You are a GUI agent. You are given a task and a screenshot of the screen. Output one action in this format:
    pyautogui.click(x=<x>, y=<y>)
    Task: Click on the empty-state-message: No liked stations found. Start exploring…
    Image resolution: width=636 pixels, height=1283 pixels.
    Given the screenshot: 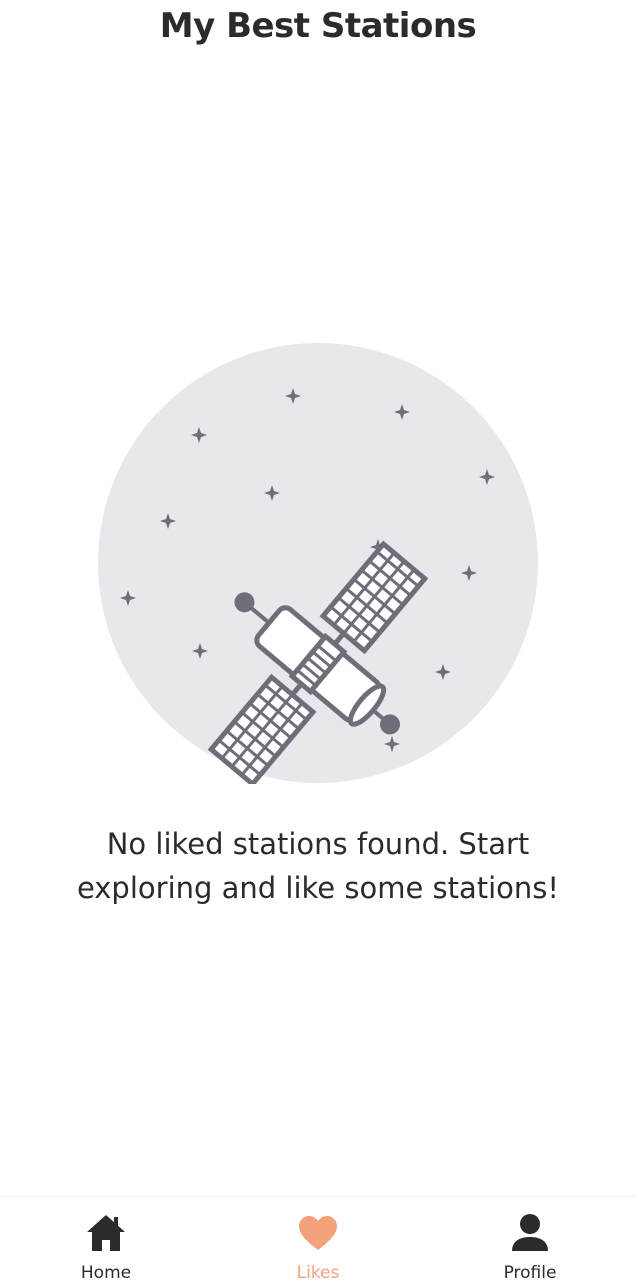 What is the action you would take?
    pyautogui.click(x=318, y=866)
    